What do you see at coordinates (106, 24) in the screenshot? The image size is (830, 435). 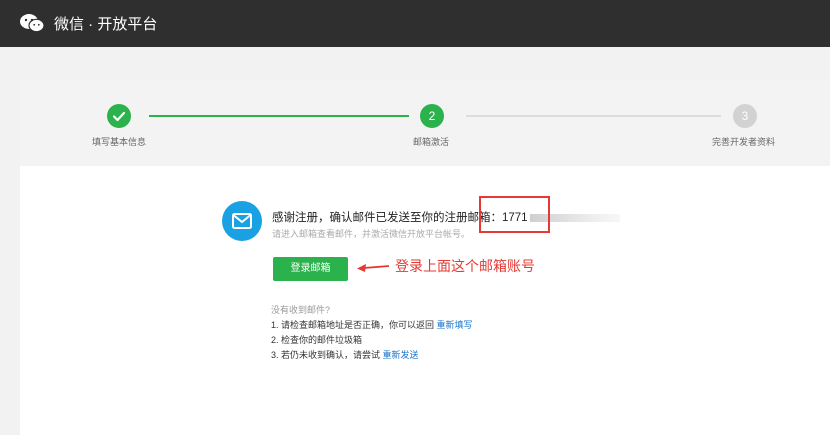 I see `brand-title: 微信 · 开放平台` at bounding box center [106, 24].